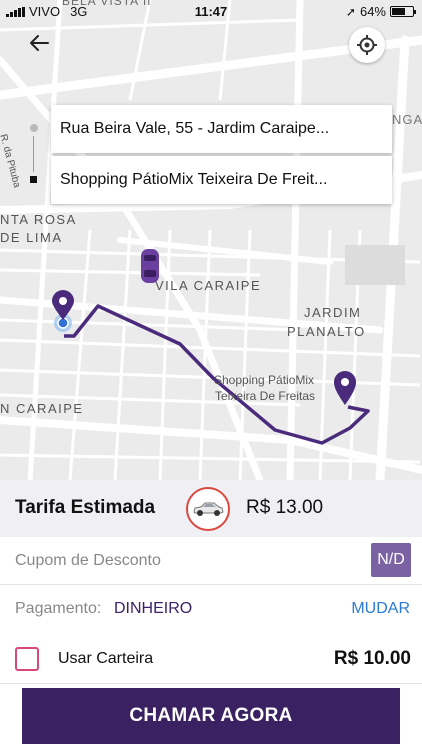 Image resolution: width=422 pixels, height=750 pixels. Describe the element at coordinates (211, 561) in the screenshot. I see `coupon-row: Cupom de Desconto` at that location.